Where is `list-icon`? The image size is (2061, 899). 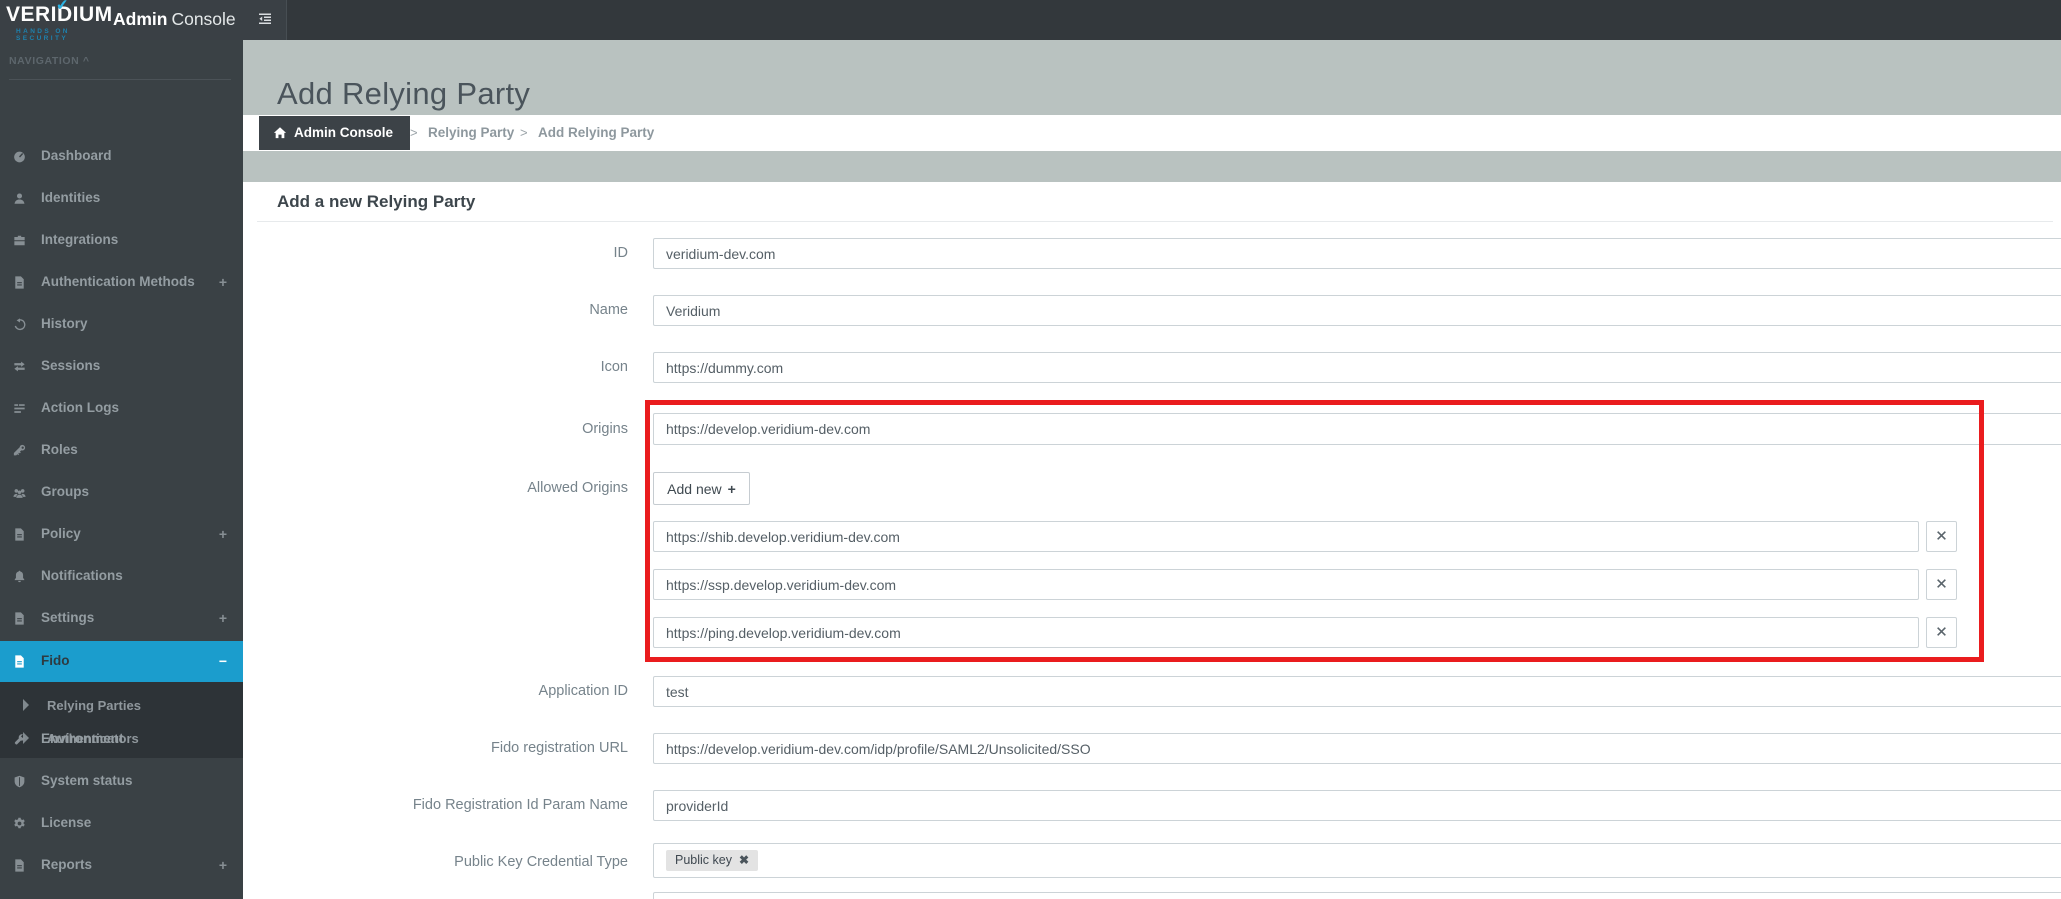 list-icon is located at coordinates (20, 409).